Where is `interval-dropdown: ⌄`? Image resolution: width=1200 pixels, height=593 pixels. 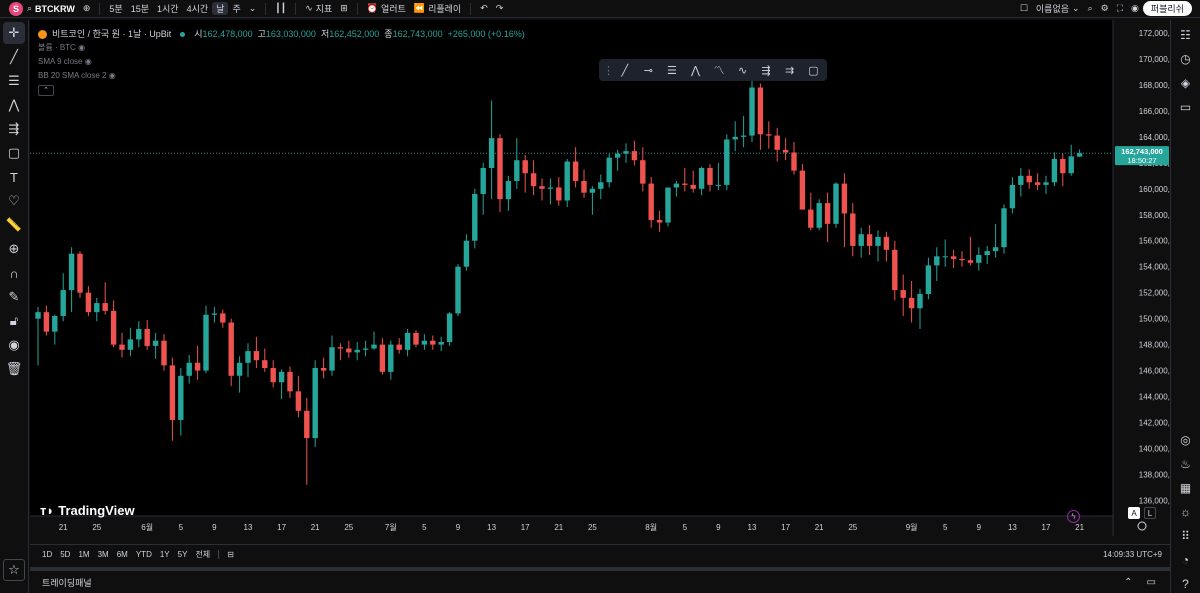
interval-dropdown: ⌄ is located at coordinates (253, 8).